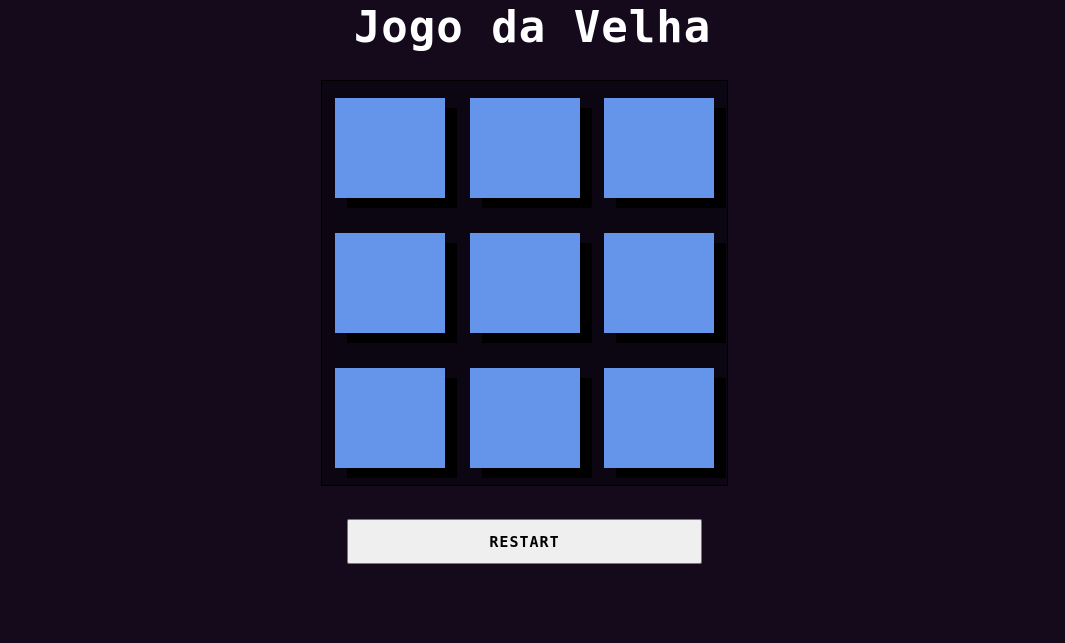 The width and height of the screenshot is (1065, 643). Describe the element at coordinates (524, 541) in the screenshot. I see `restart-button: RESTART` at that location.